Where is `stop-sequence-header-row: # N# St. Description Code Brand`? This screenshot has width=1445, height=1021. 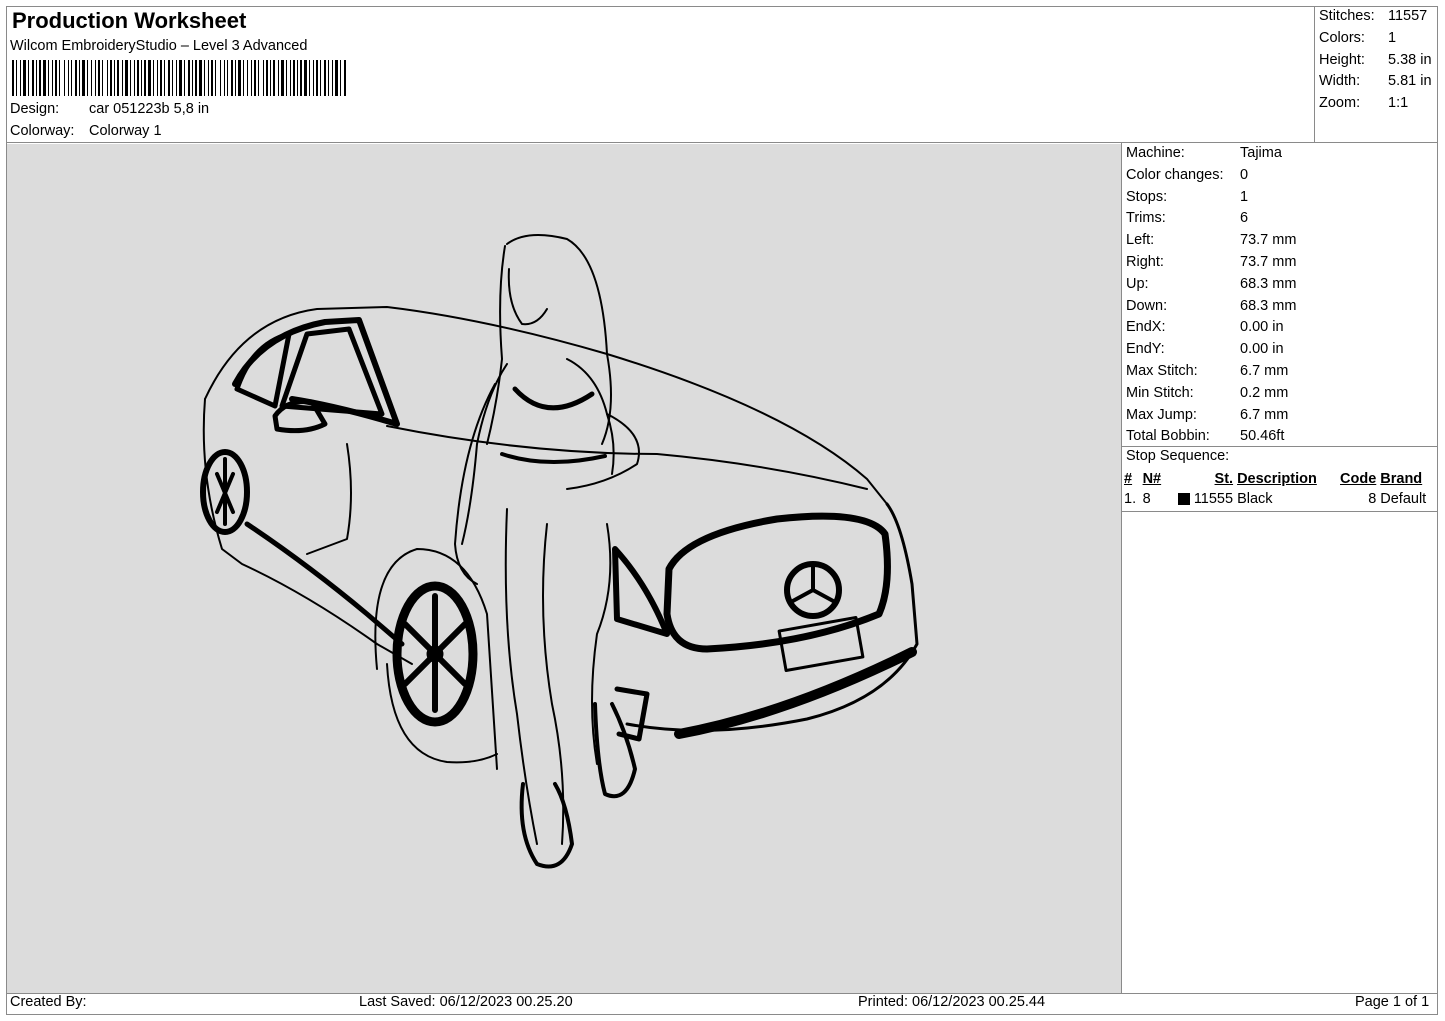 stop-sequence-header-row: # N# St. Description Code Brand is located at coordinates (1279, 479).